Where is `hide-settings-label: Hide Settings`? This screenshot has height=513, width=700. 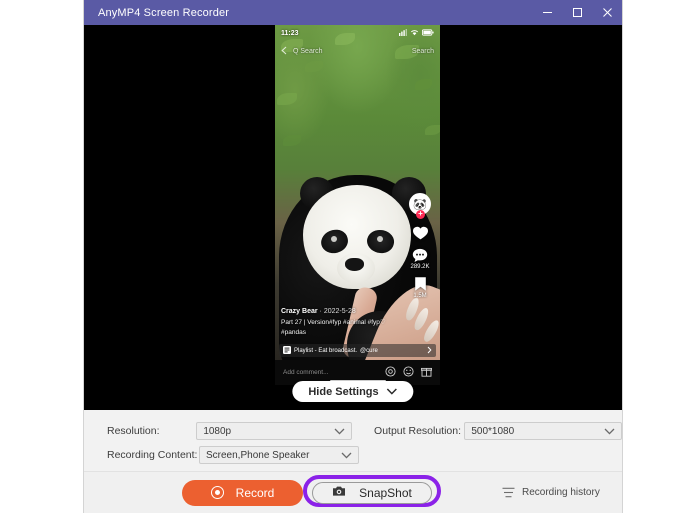 hide-settings-label: Hide Settings is located at coordinates (343, 391).